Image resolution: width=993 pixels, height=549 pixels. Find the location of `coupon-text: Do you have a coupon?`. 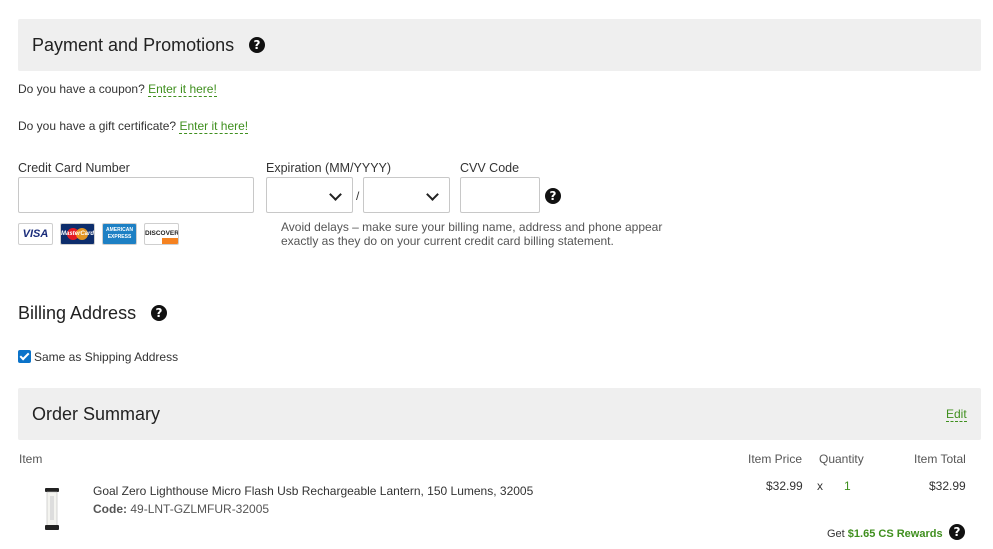

coupon-text: Do you have a coupon? is located at coordinates (81, 89).